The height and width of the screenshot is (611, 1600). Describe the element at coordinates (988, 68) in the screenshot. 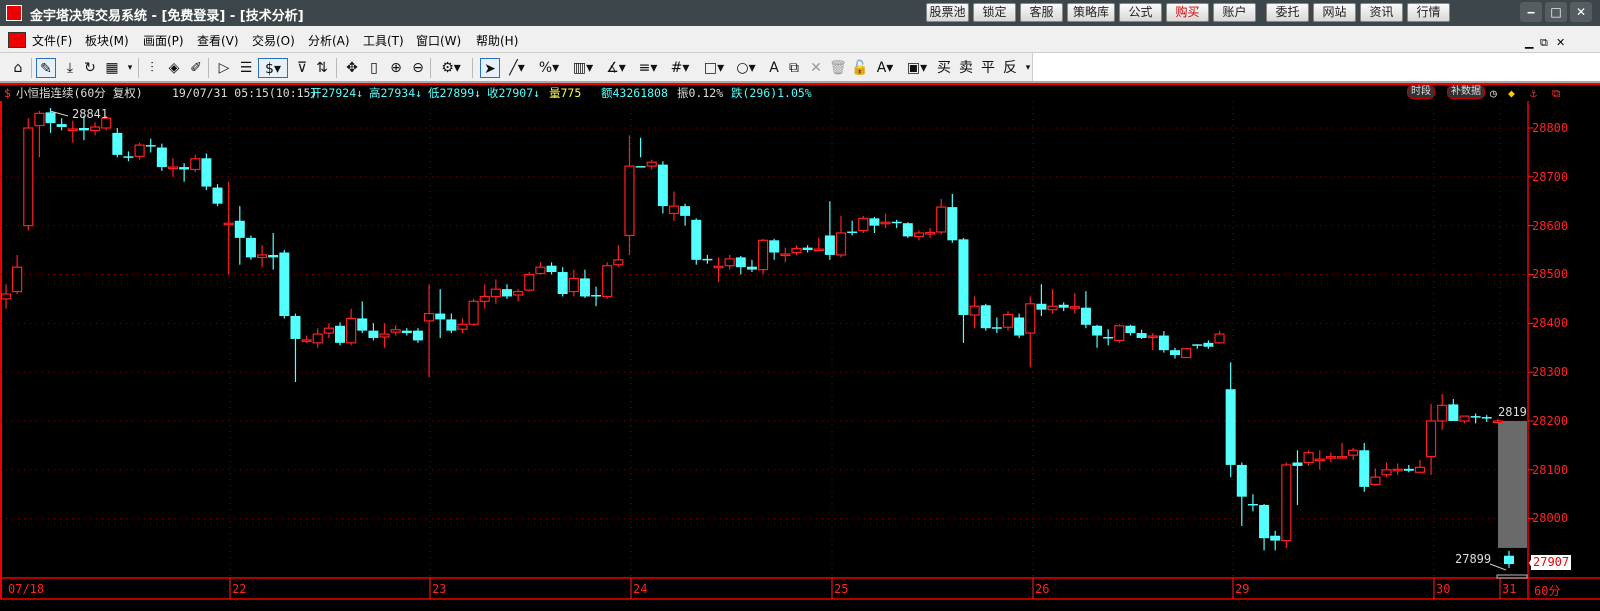

I see `close-position-button: 平` at that location.